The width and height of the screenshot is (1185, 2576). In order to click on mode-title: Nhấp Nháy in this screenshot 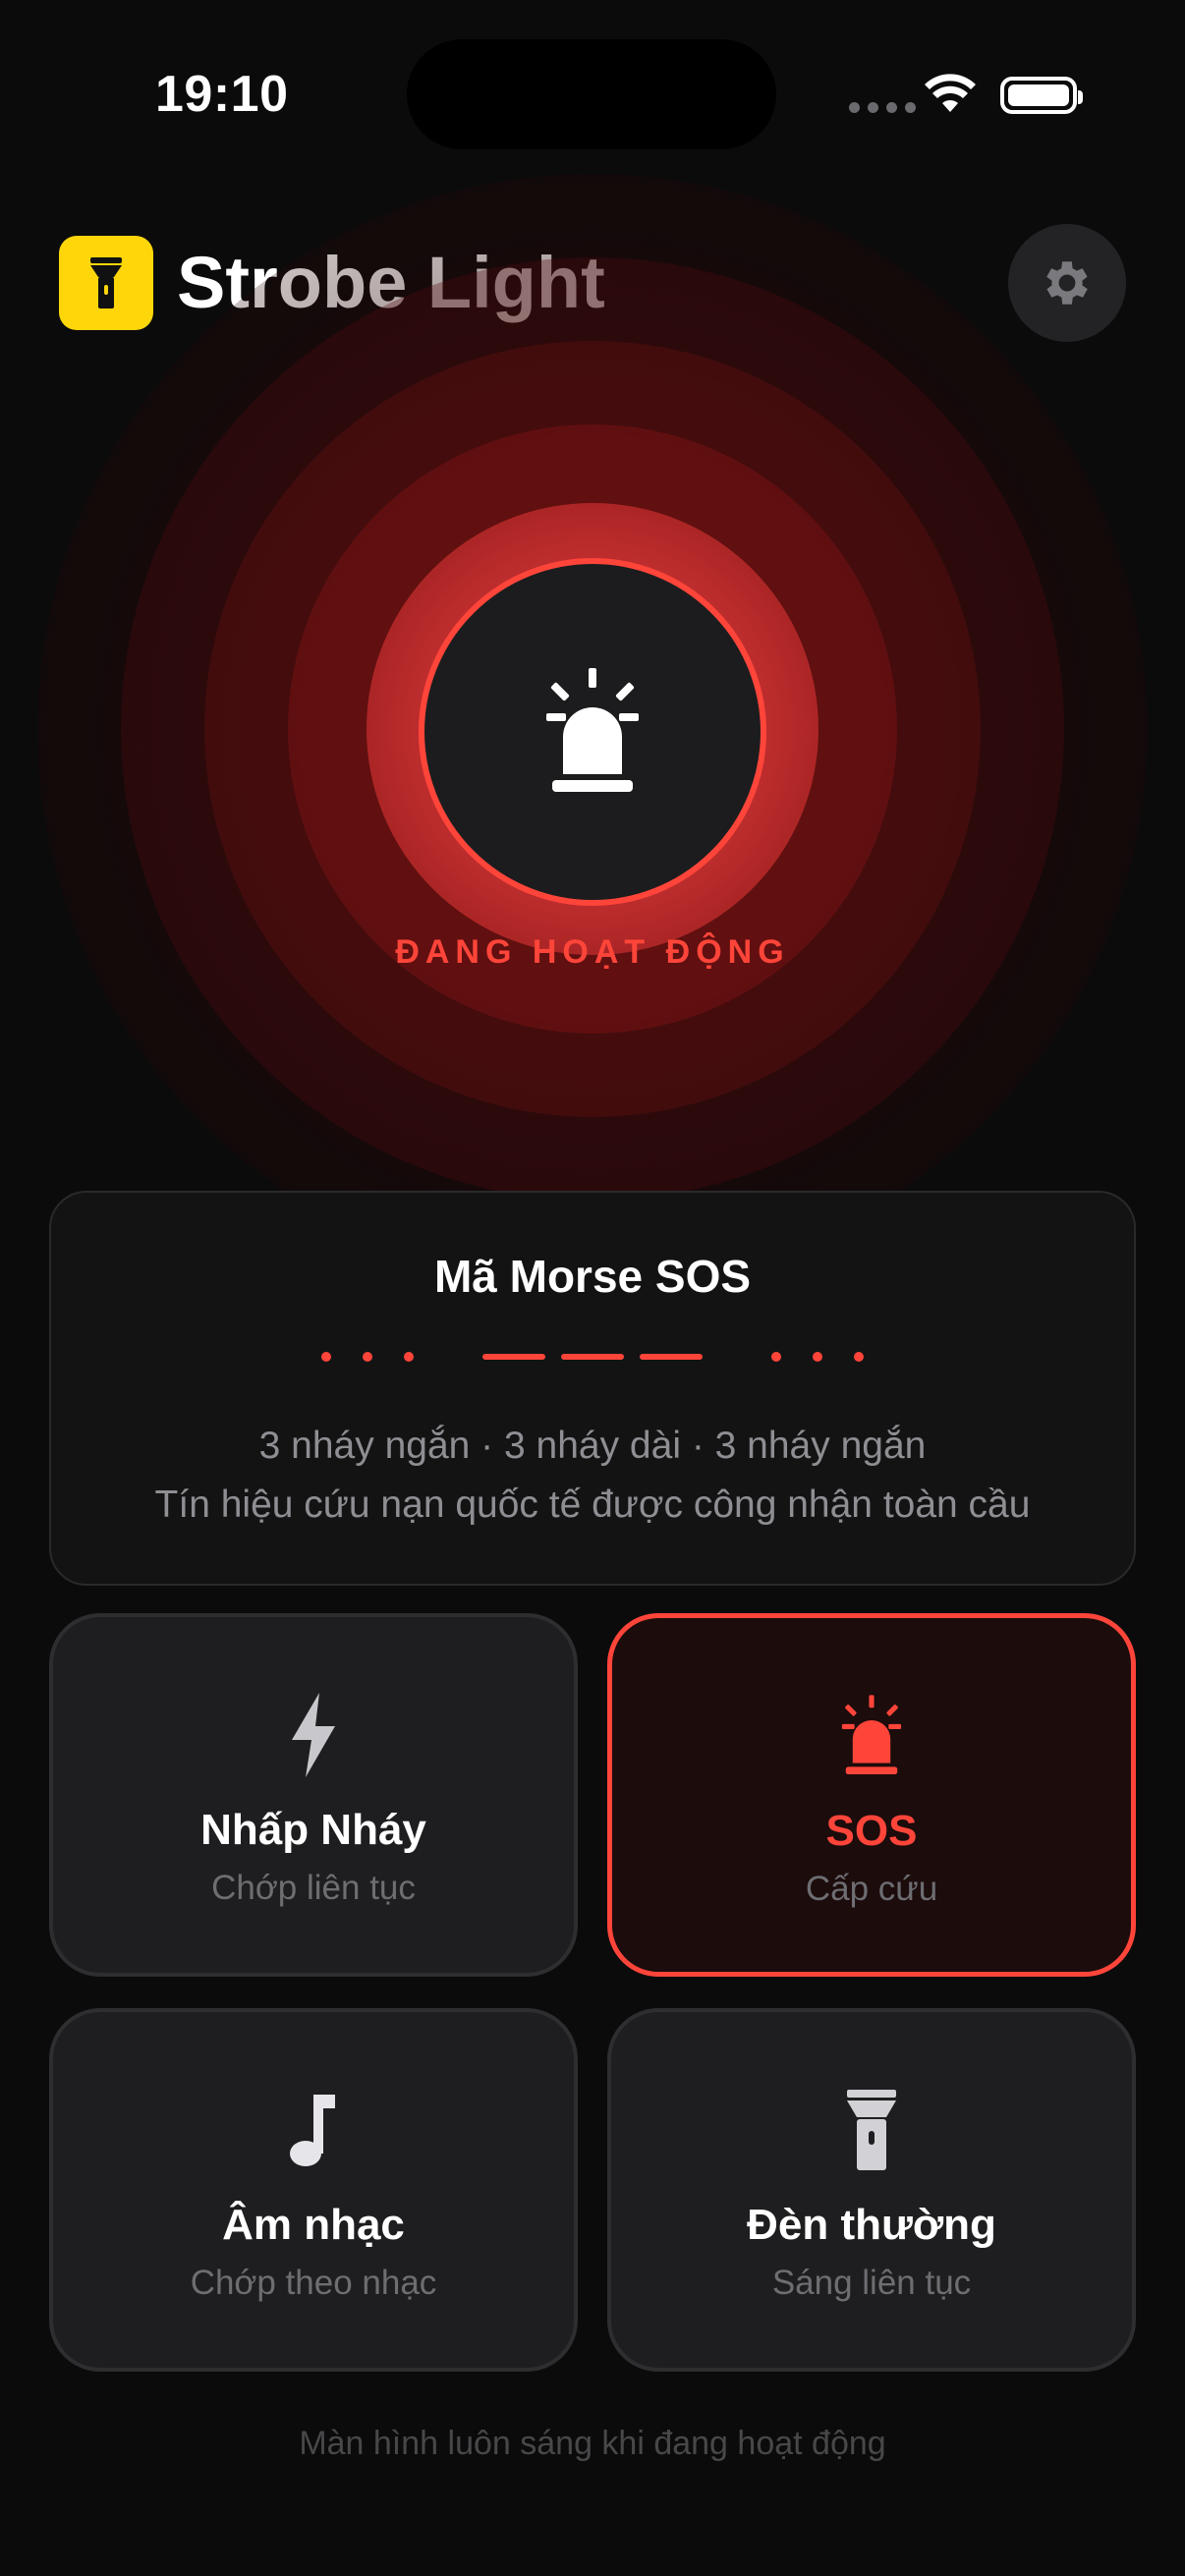, I will do `click(313, 1830)`.